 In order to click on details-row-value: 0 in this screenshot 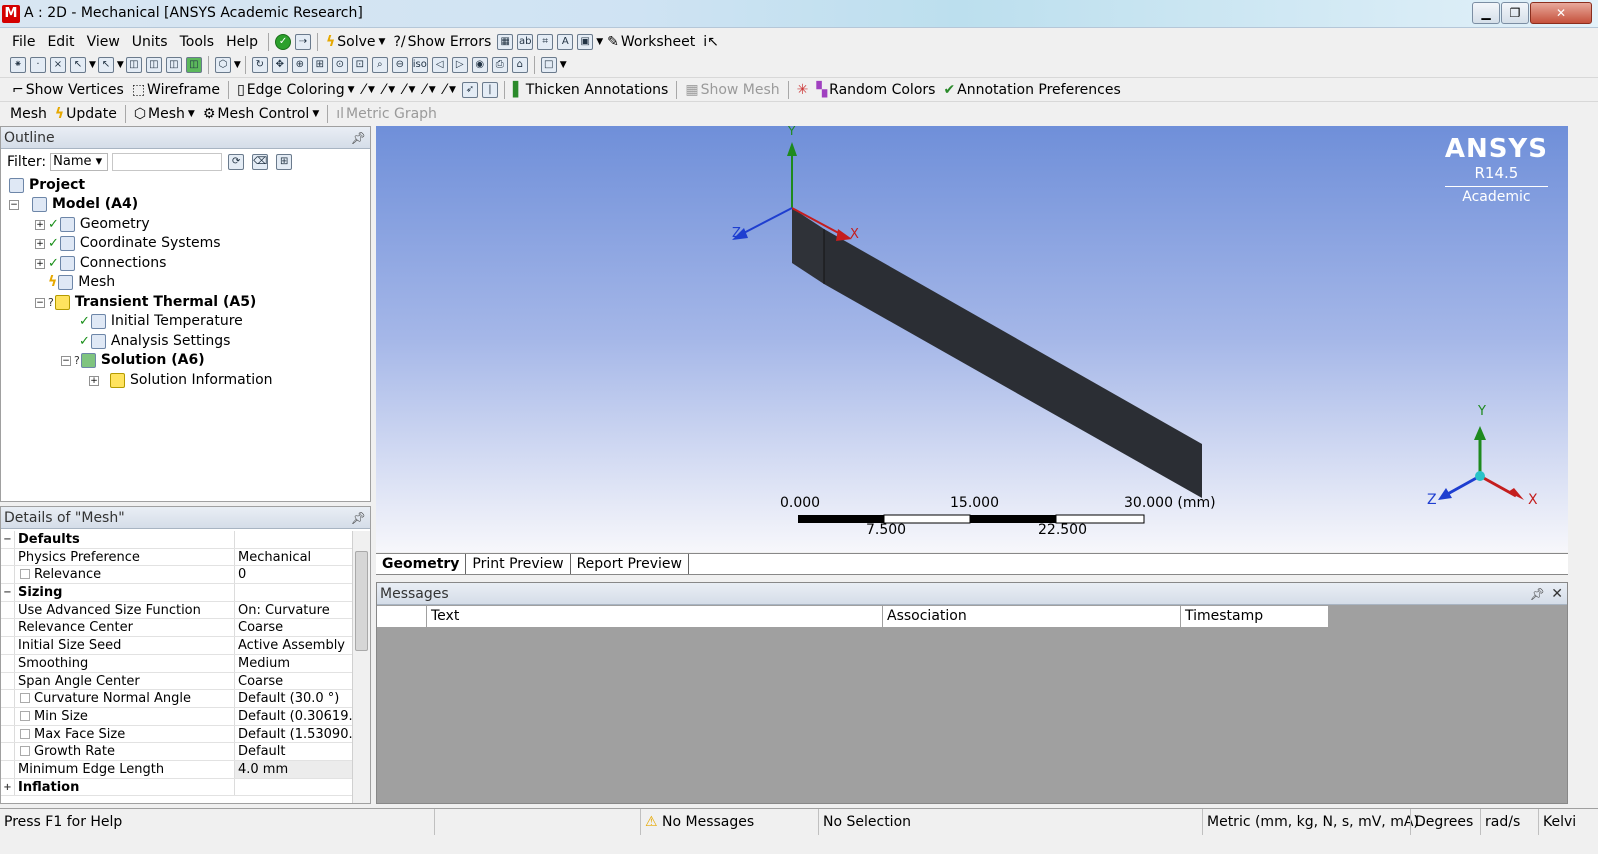, I will do `click(294, 574)`.